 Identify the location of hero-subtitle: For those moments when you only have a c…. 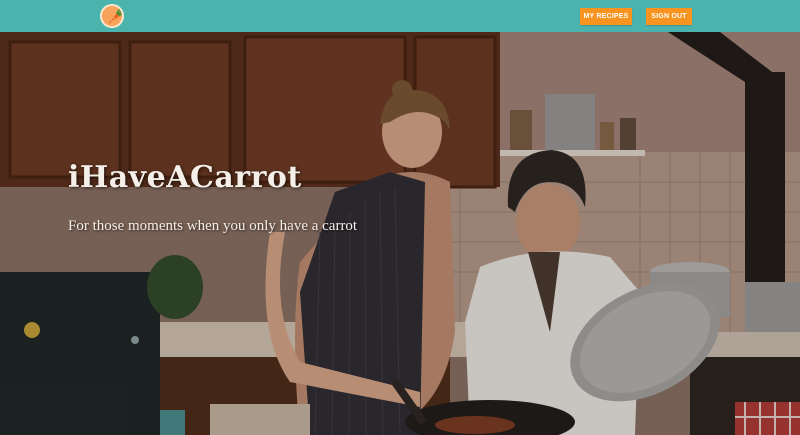
(213, 226).